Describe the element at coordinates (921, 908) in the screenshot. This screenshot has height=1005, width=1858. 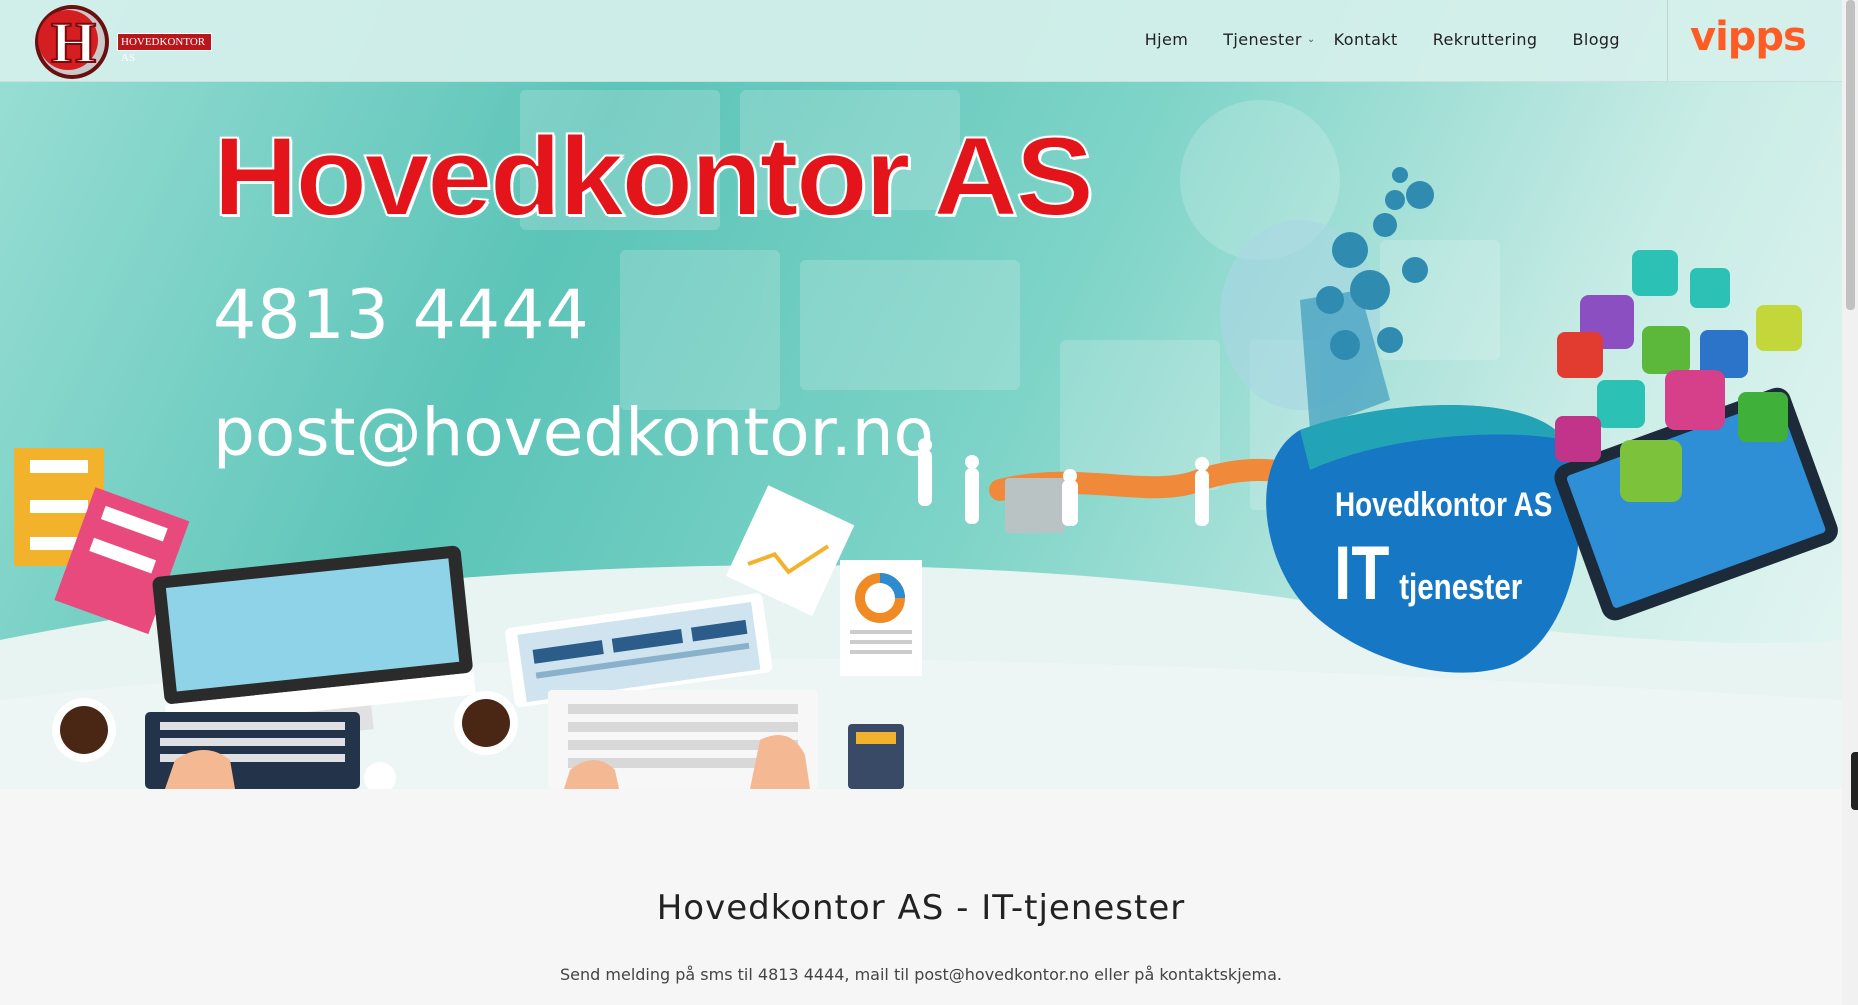
I see `page-title: Hovedkontor AS - IT-tjenester` at that location.